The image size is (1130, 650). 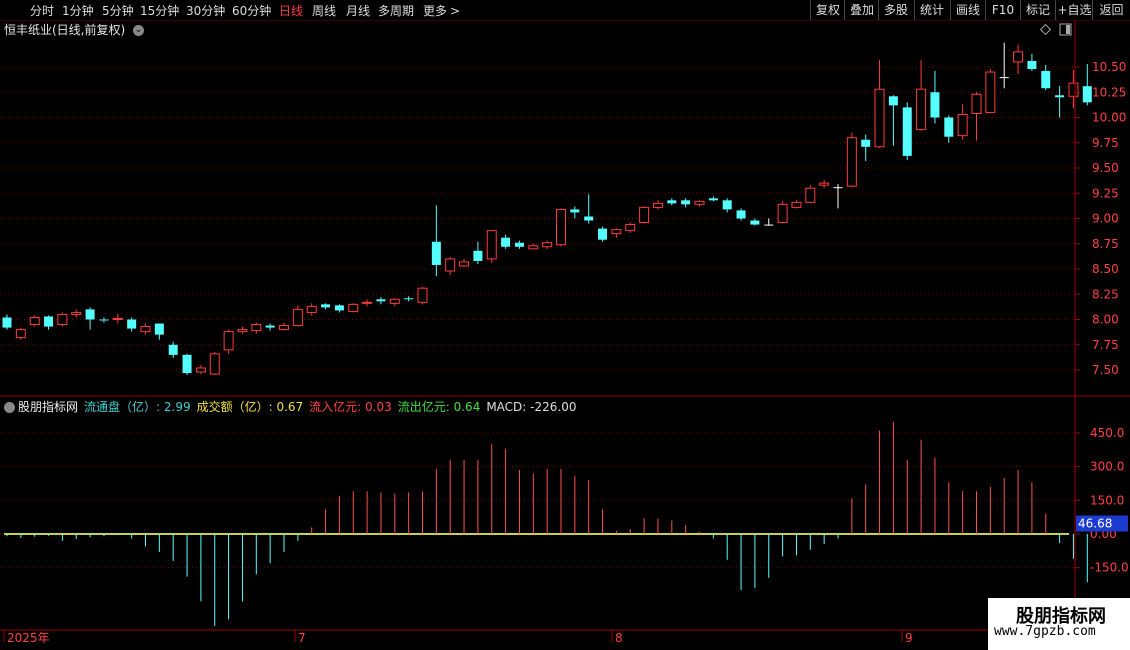 I want to click on price-axis-label: 10.50, so click(x=1109, y=67).